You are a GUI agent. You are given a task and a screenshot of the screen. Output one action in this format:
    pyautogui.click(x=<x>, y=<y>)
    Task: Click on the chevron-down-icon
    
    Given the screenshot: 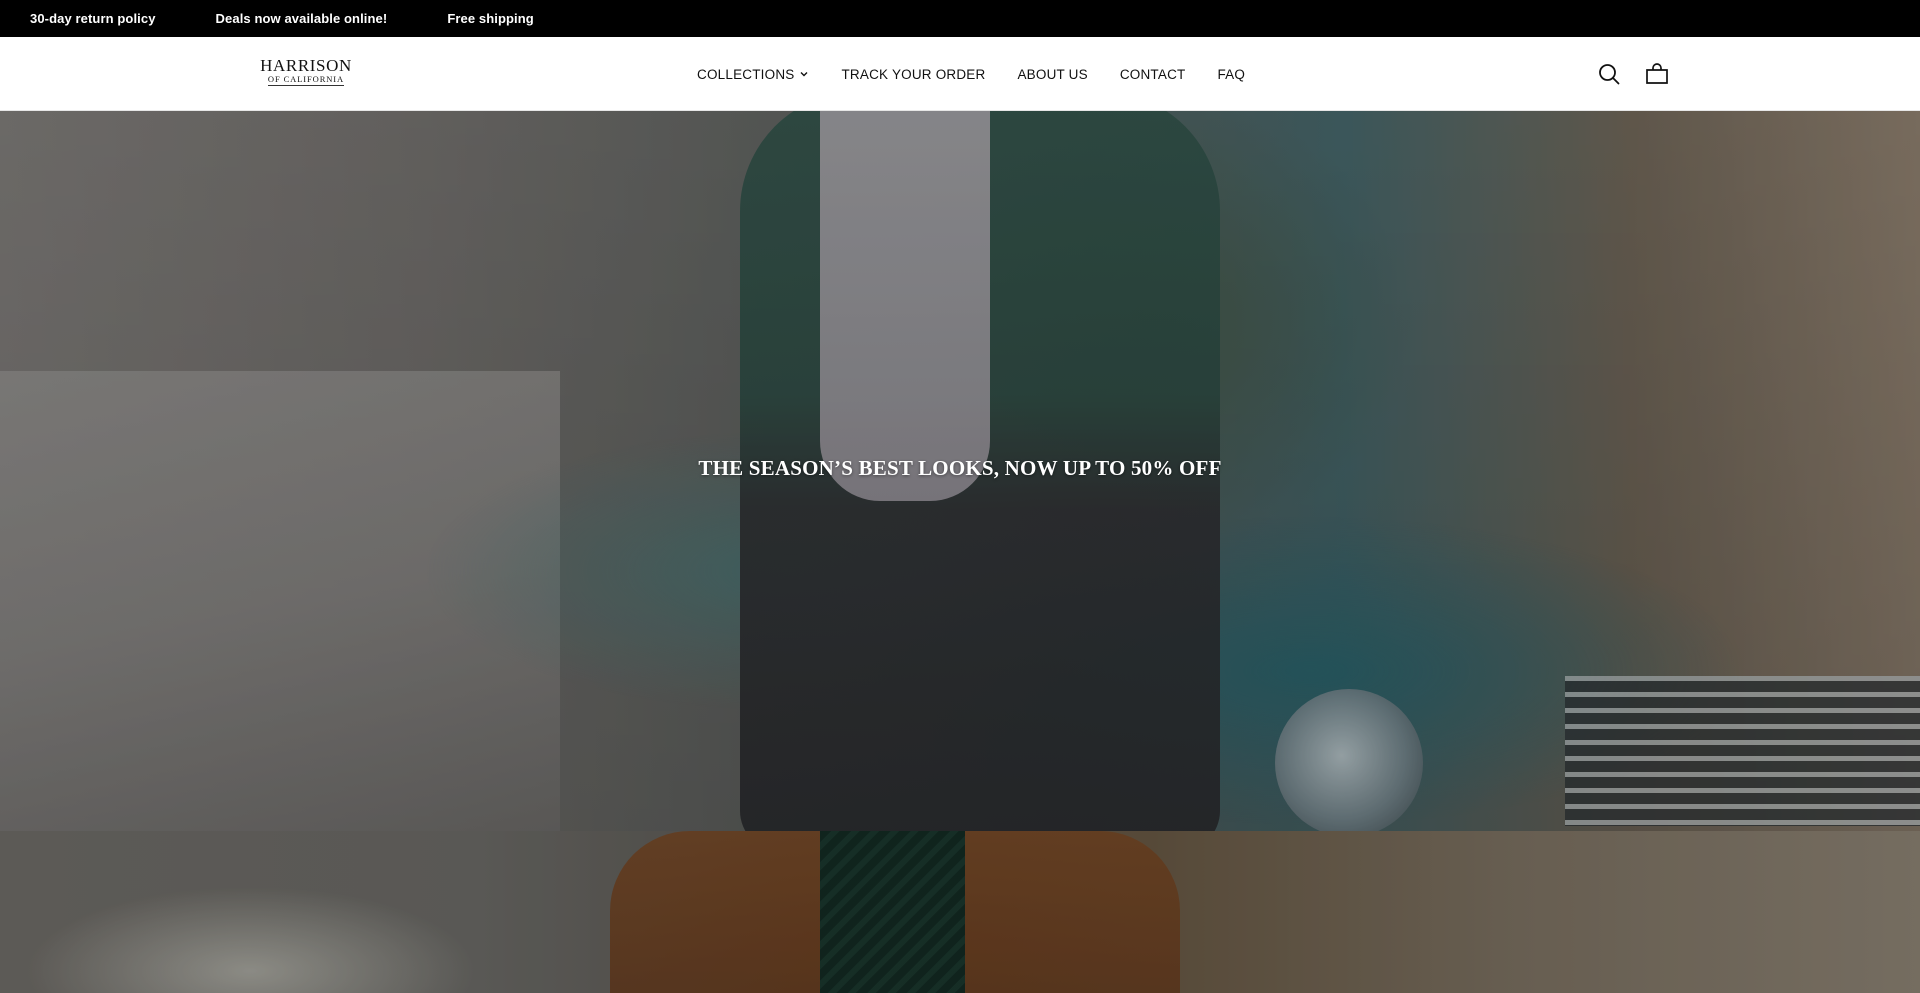 What is the action you would take?
    pyautogui.click(x=804, y=74)
    